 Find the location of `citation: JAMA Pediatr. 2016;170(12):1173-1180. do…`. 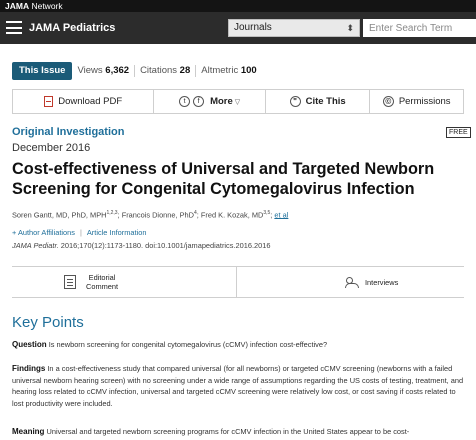

citation: JAMA Pediatr. 2016;170(12):1173-1180. do… is located at coordinates (141, 245).